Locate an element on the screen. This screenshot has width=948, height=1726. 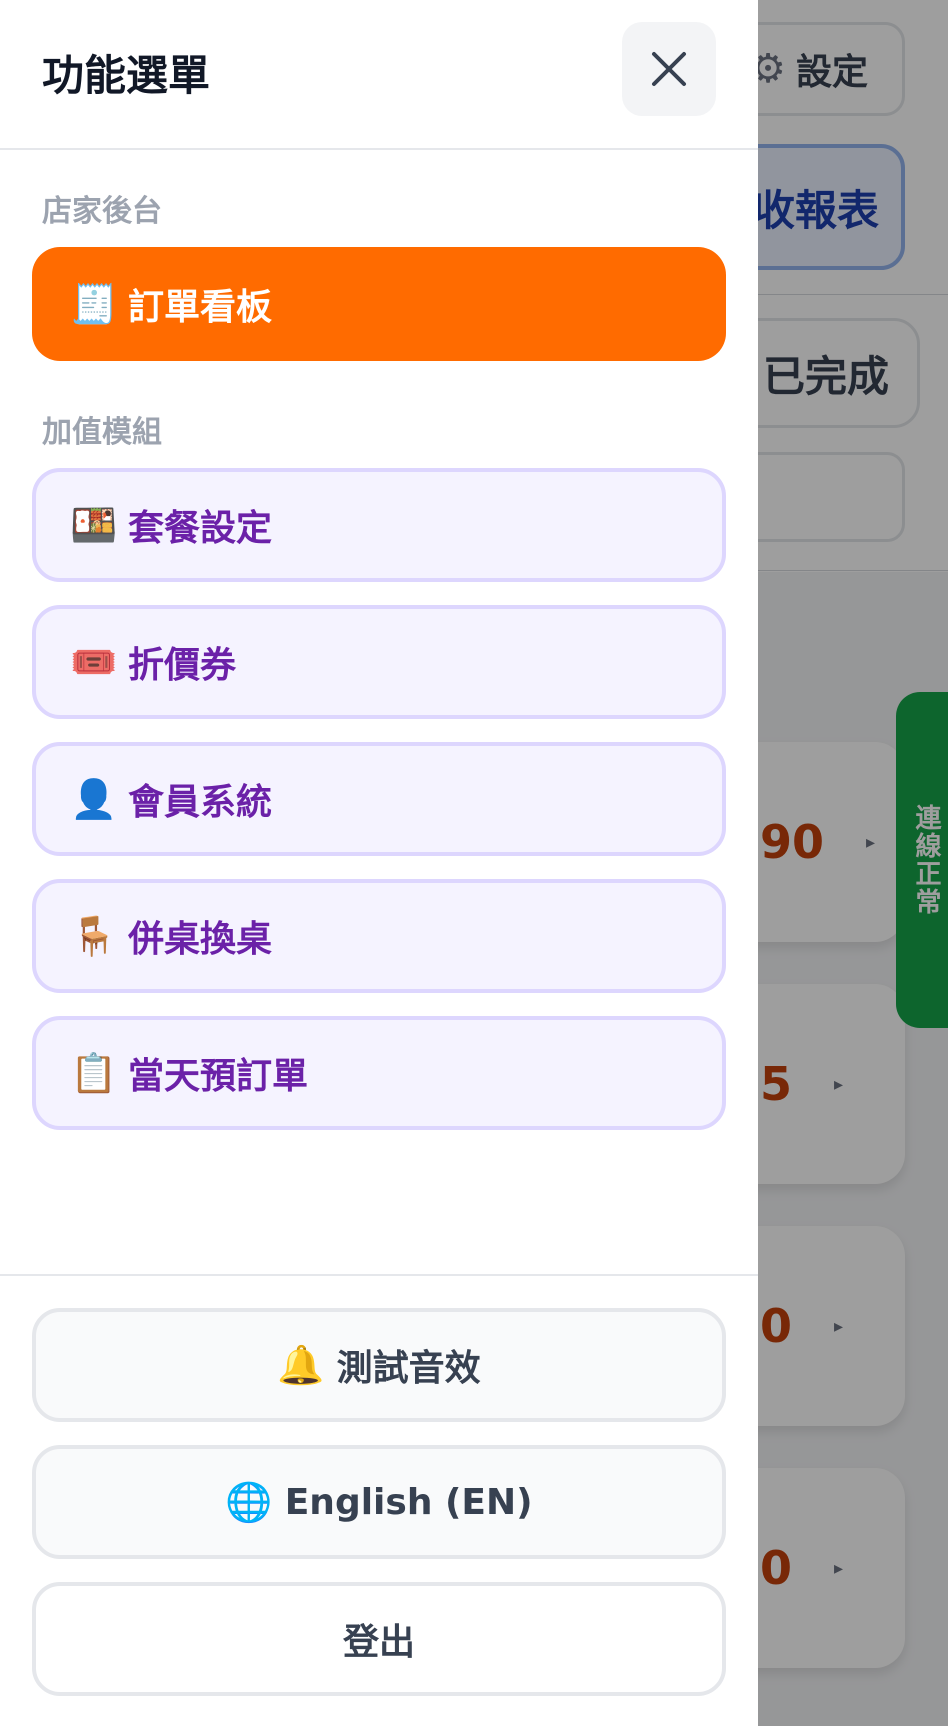
test-sound-button: 🔔 測試音效 is located at coordinates (379, 1365).